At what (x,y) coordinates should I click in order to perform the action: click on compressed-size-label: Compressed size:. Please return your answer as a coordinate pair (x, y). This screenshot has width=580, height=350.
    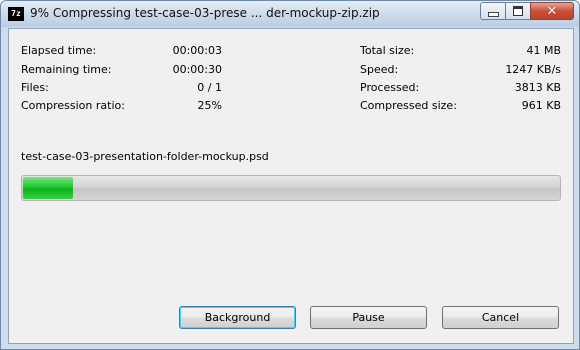
    Looking at the image, I should click on (408, 105).